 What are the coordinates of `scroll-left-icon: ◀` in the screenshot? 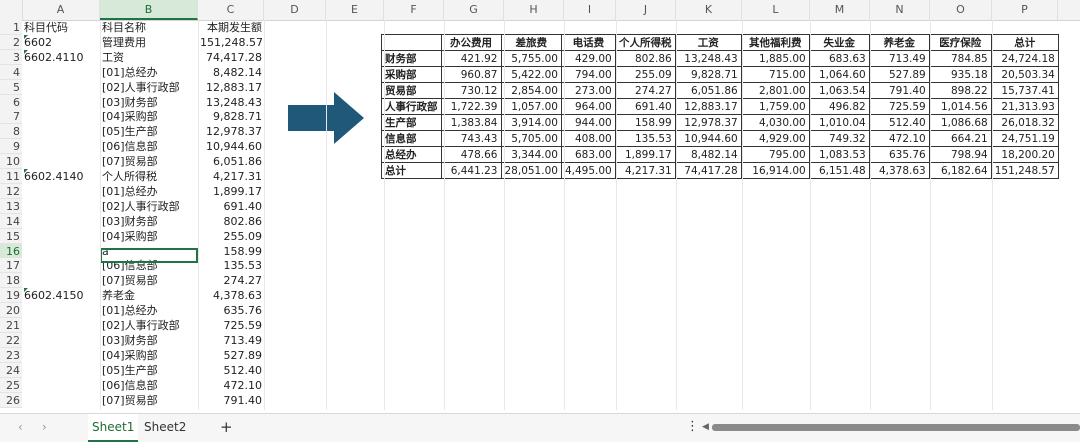 It's located at (705, 427).